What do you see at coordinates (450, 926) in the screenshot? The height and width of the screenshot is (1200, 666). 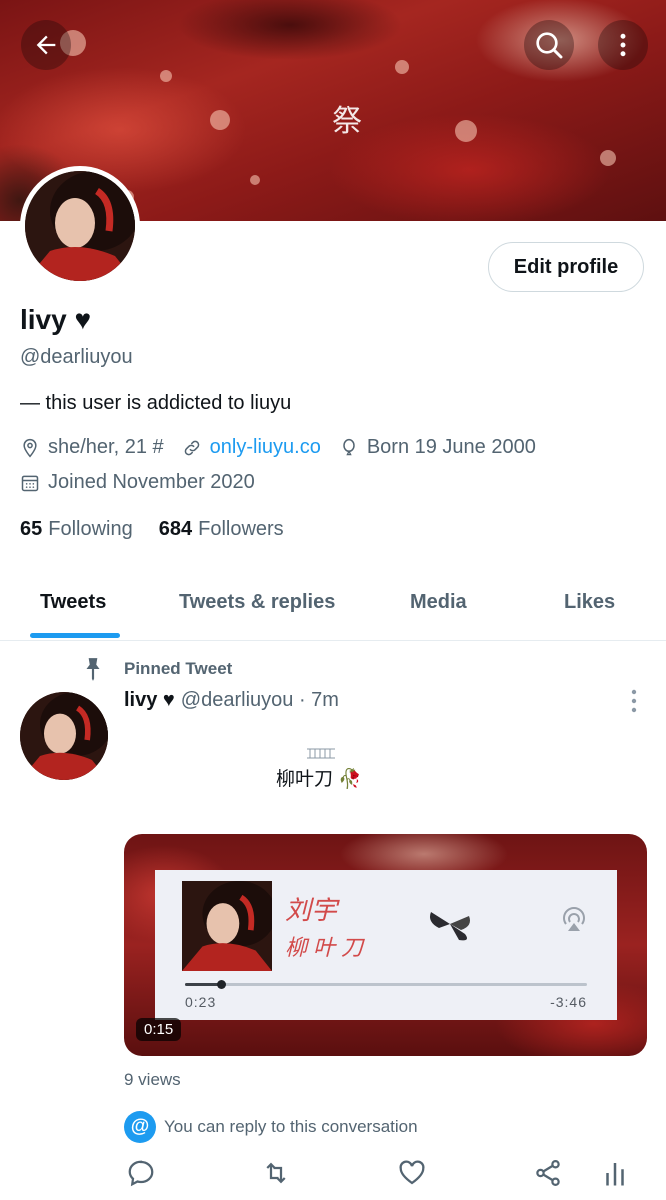 I see `butterfly-icon` at bounding box center [450, 926].